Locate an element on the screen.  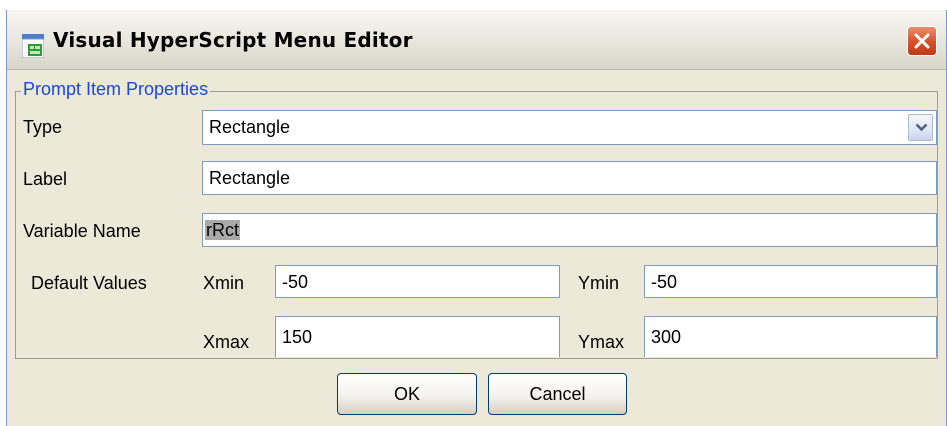
title-bar: Visual HyperScript Menu Editor is located at coordinates (476, 40).